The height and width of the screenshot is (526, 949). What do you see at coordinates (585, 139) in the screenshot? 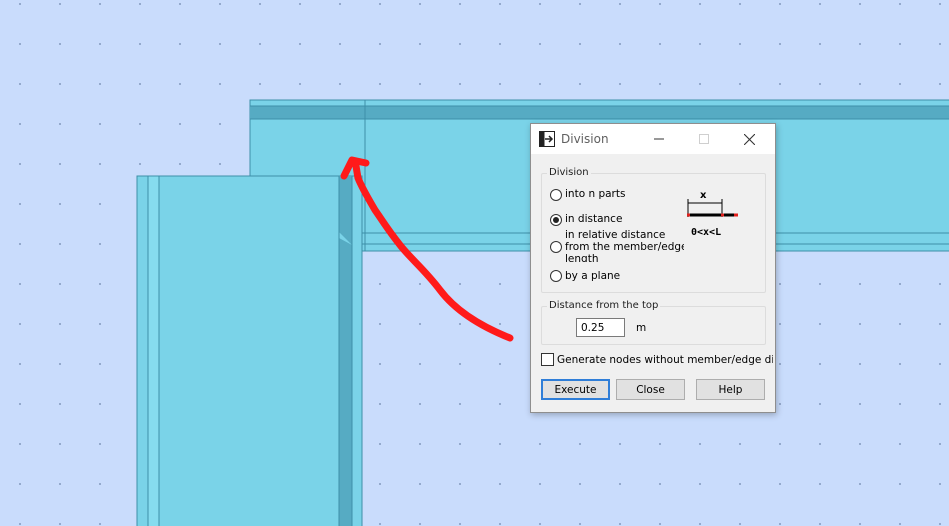
I see `dialog-title: Division` at bounding box center [585, 139].